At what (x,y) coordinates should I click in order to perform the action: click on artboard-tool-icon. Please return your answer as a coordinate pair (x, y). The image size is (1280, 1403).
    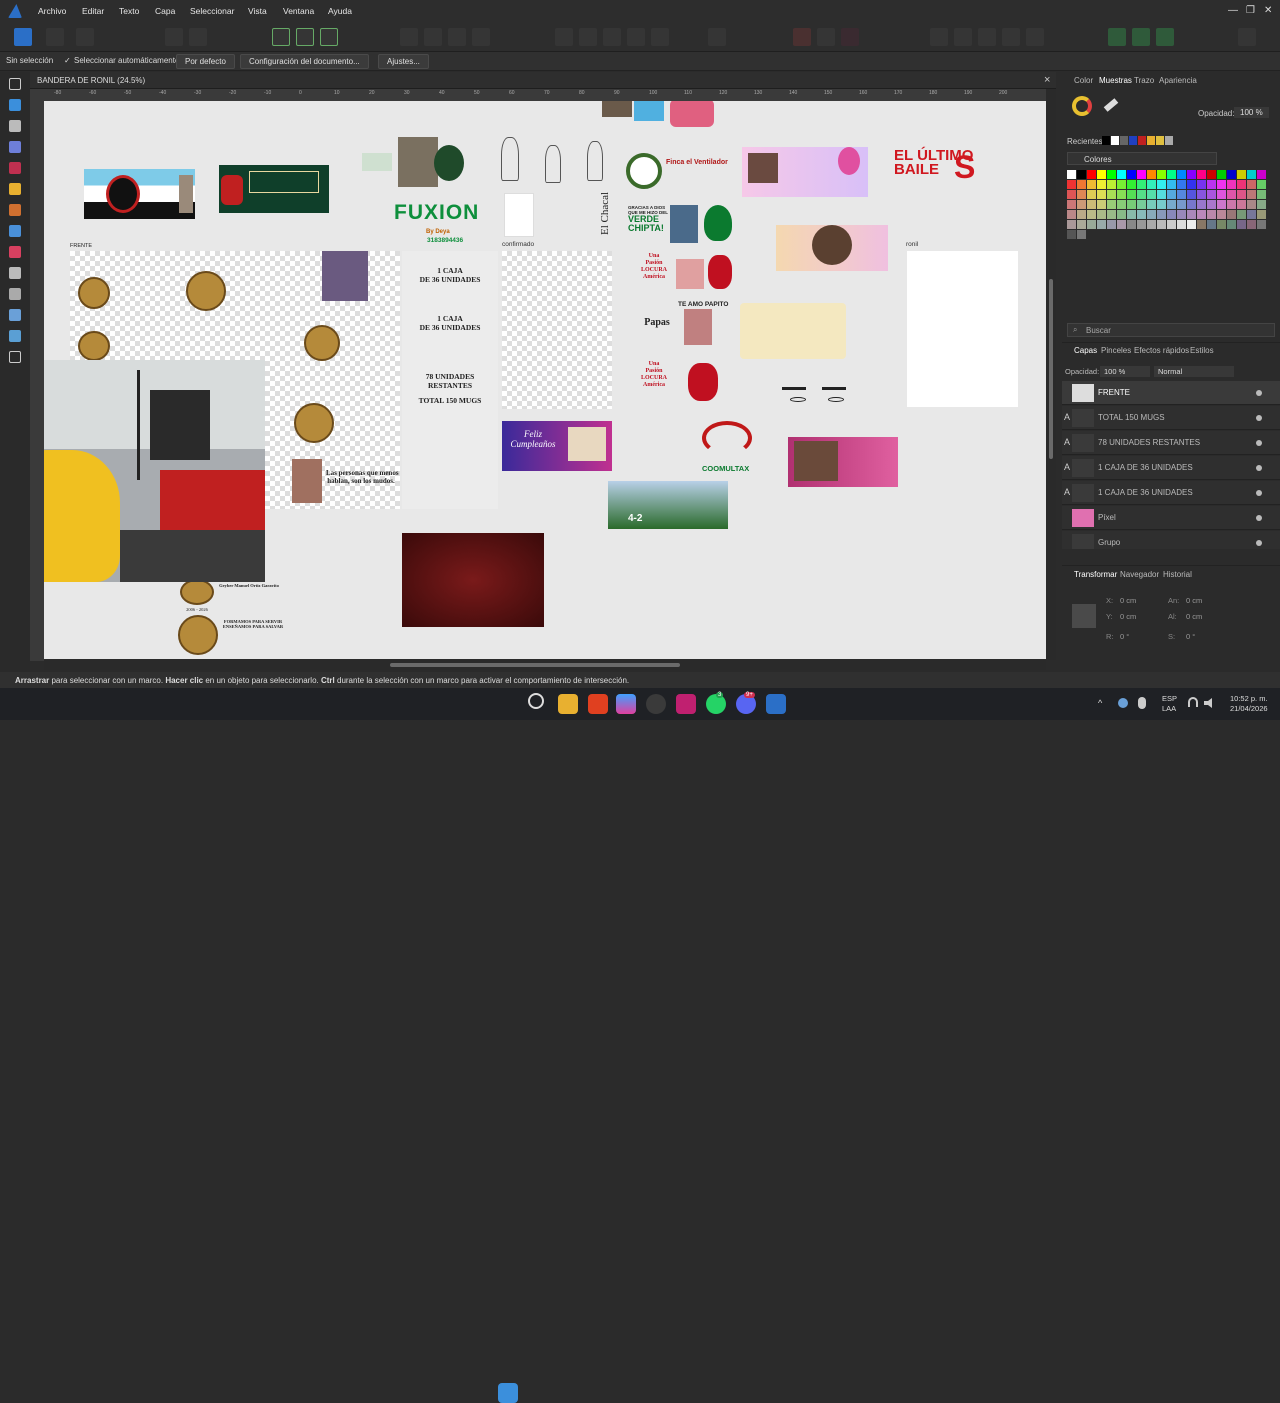
    Looking at the image, I should click on (15, 105).